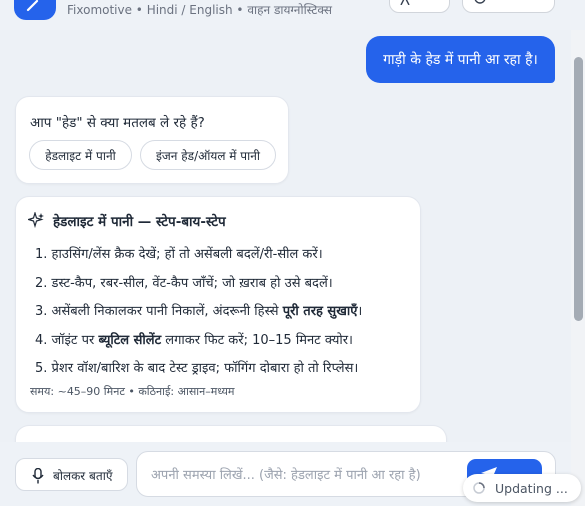 Image resolution: width=585 pixels, height=506 pixels. I want to click on sparkle-icon, so click(36, 220).